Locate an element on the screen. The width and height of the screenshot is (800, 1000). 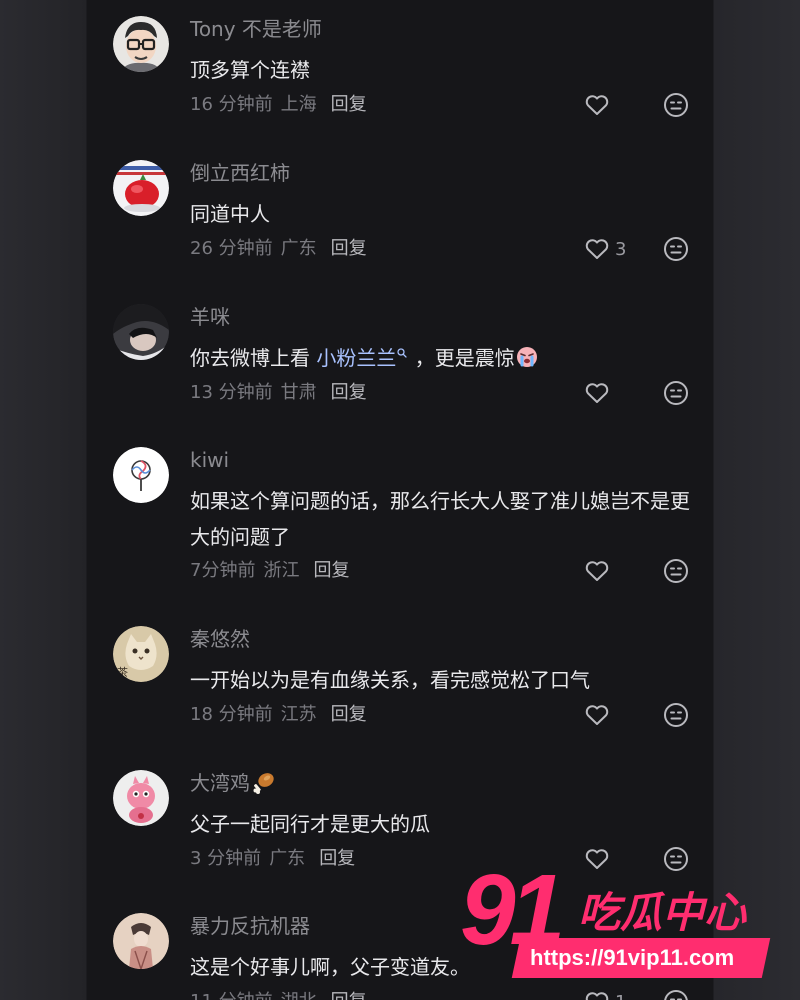
comment-location: 江苏 is located at coordinates (298, 714).